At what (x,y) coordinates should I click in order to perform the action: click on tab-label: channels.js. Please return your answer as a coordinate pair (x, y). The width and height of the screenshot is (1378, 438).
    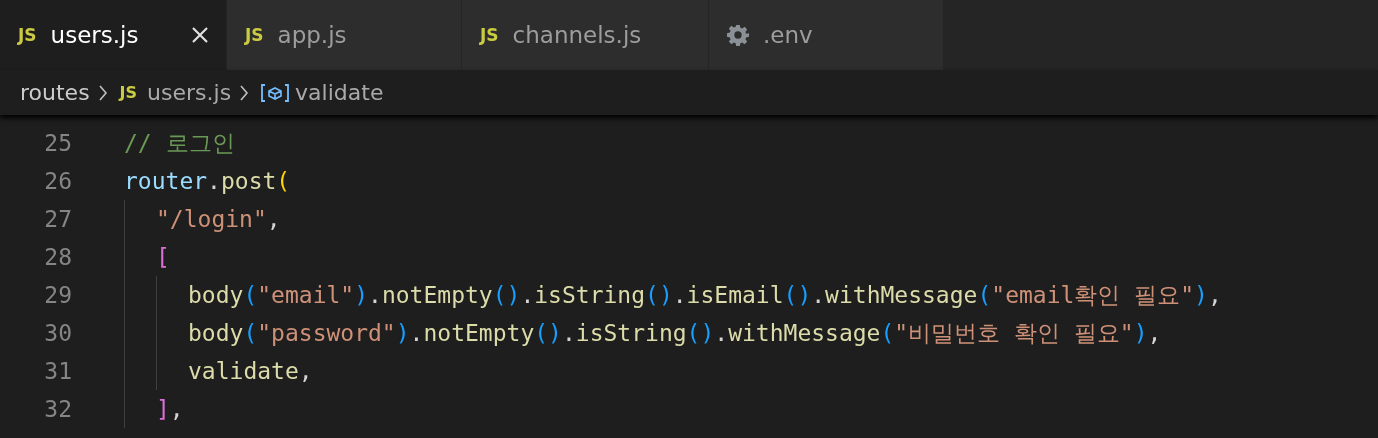
    Looking at the image, I should click on (577, 35).